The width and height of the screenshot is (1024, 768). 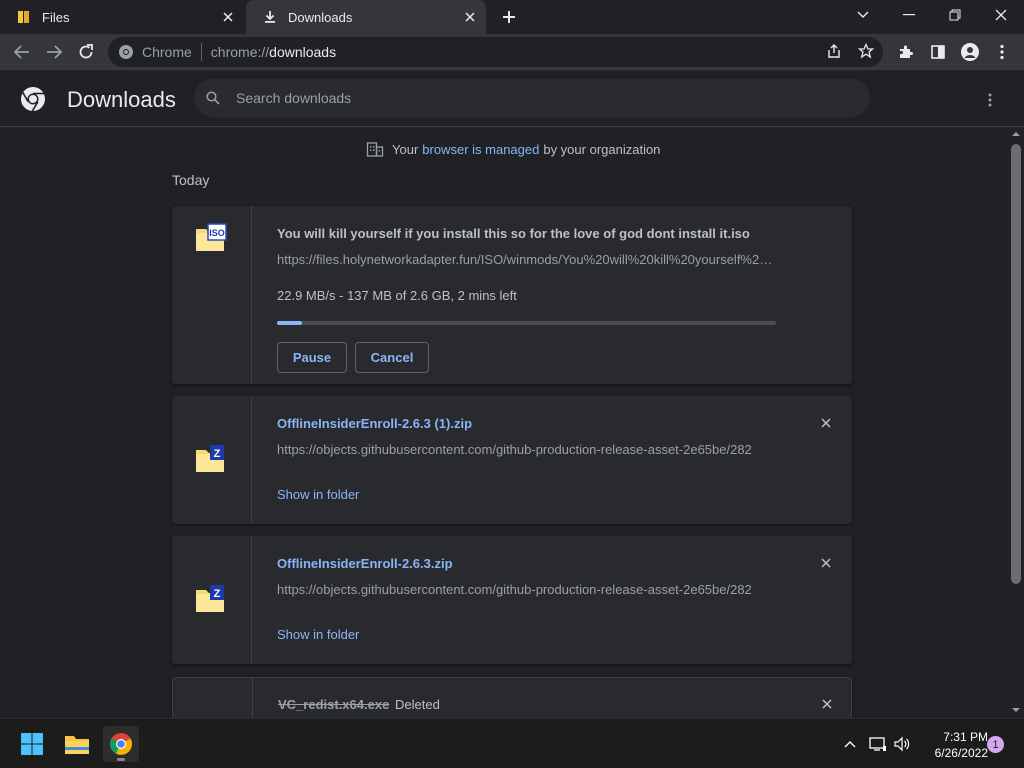 What do you see at coordinates (995, 744) in the screenshot?
I see `notification-badge: 1` at bounding box center [995, 744].